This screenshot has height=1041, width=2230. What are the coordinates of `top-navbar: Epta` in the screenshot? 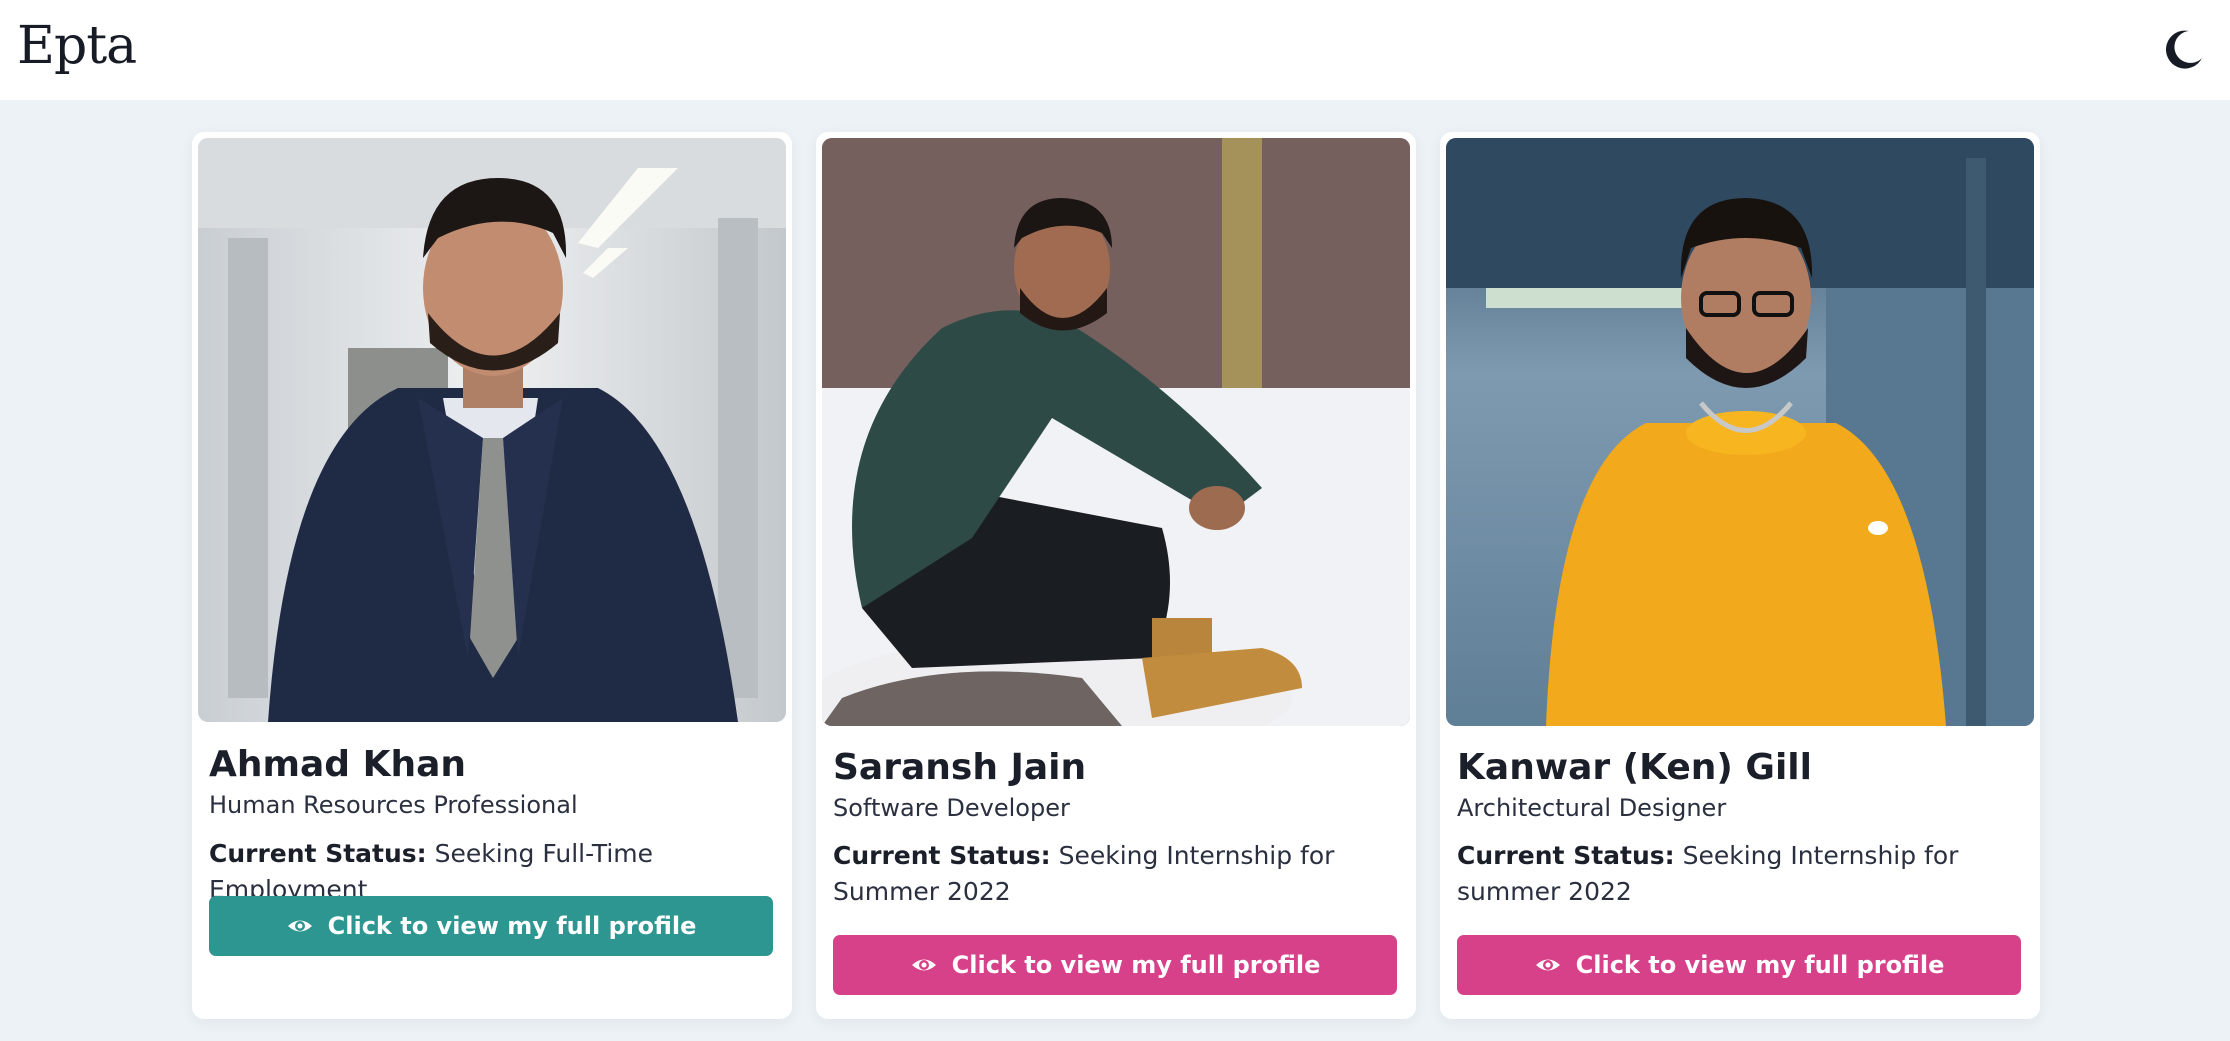 It's located at (1115, 50).